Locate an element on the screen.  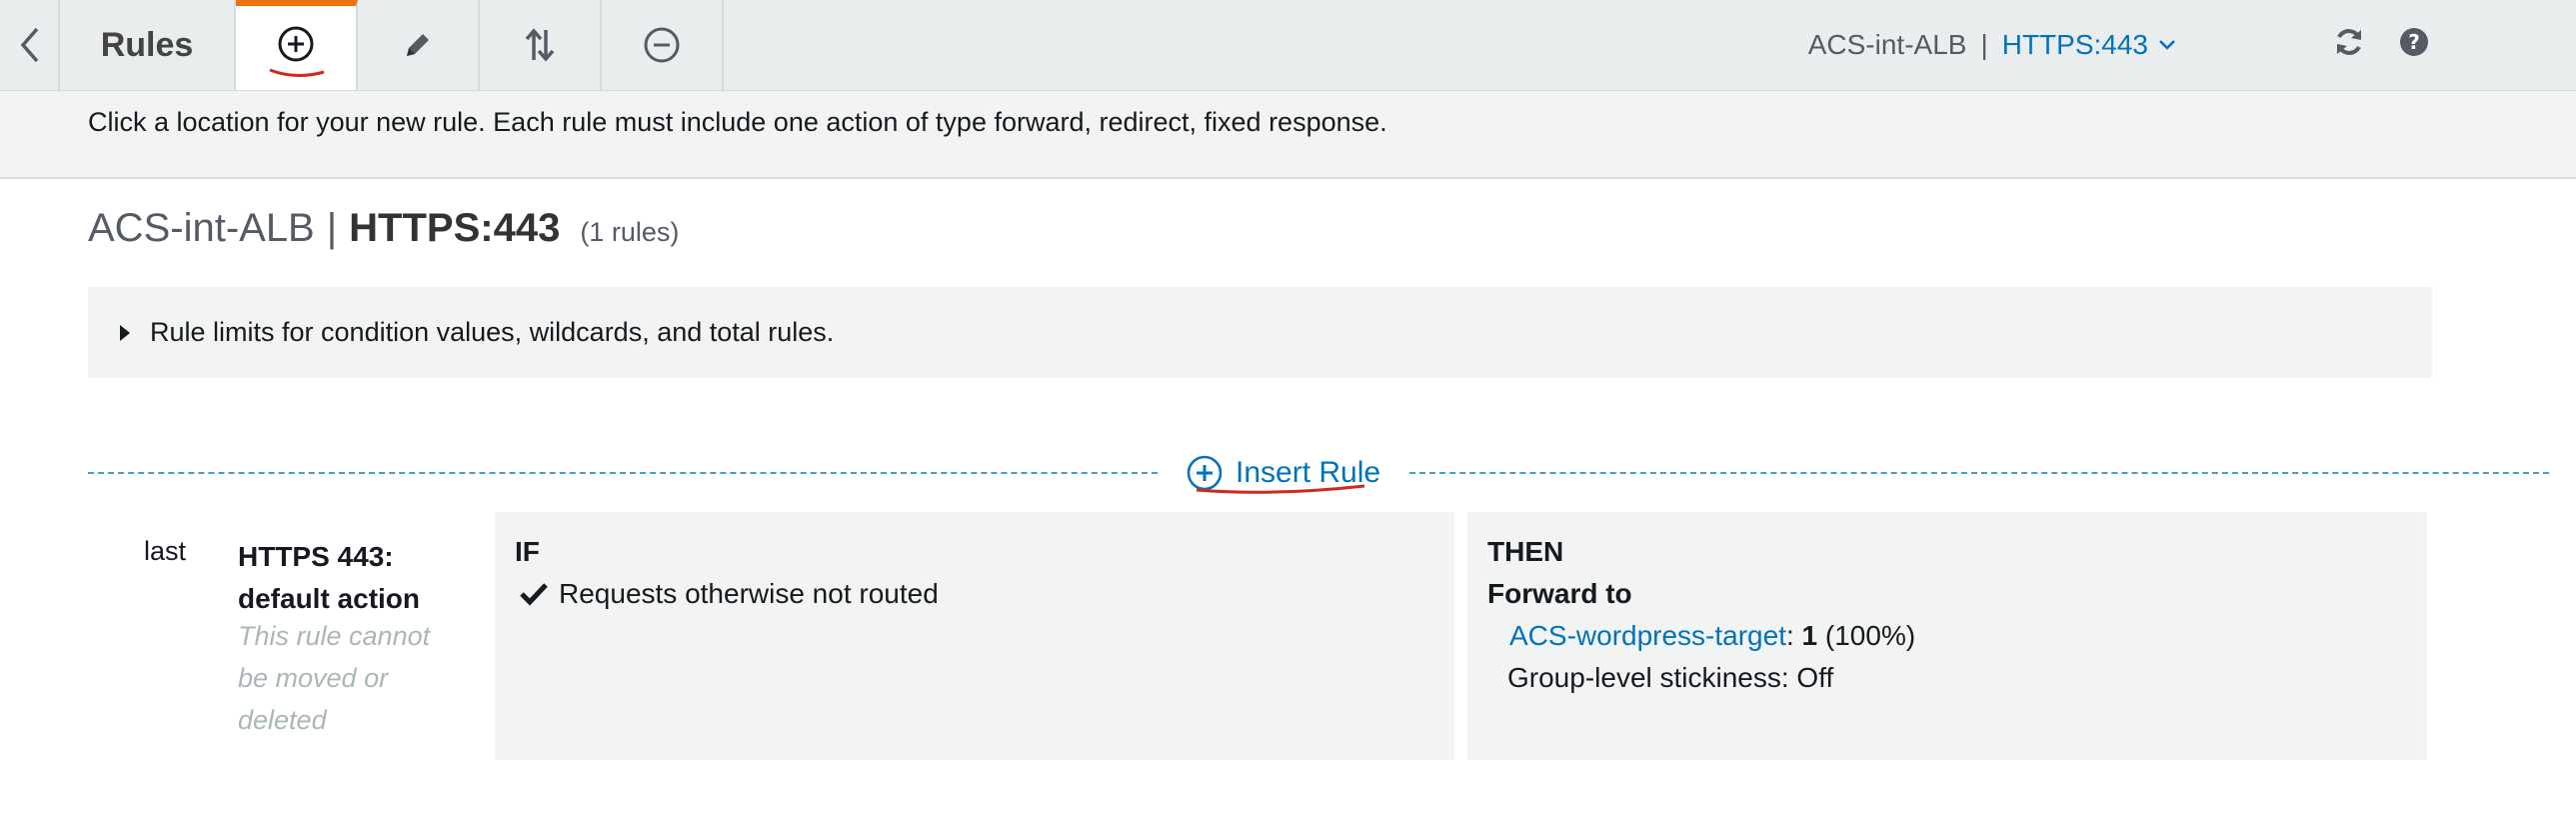
chevron-down-icon is located at coordinates (2167, 45).